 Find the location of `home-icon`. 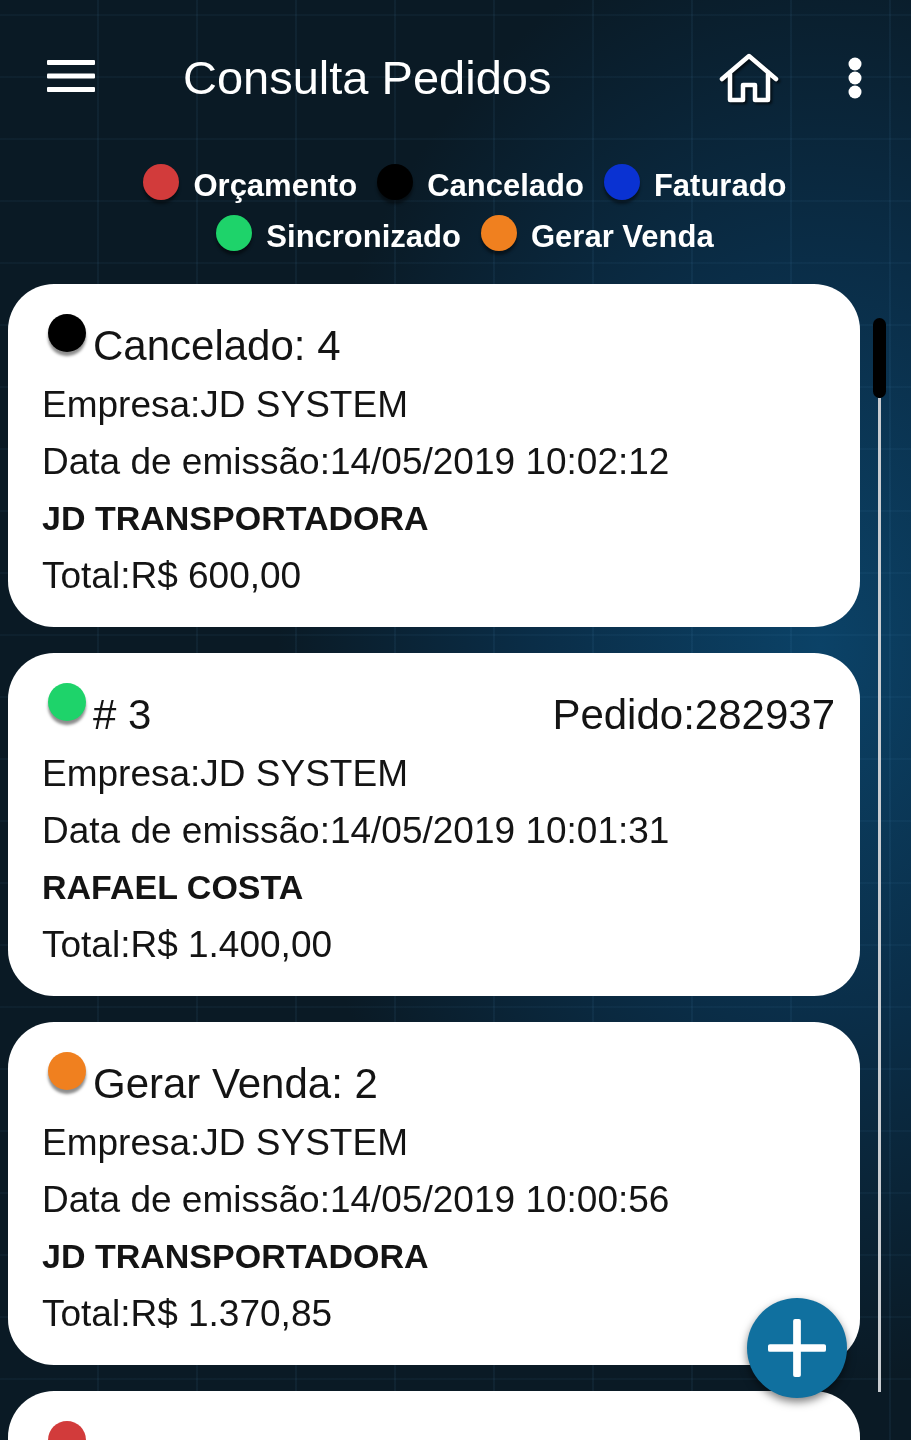

home-icon is located at coordinates (749, 78).